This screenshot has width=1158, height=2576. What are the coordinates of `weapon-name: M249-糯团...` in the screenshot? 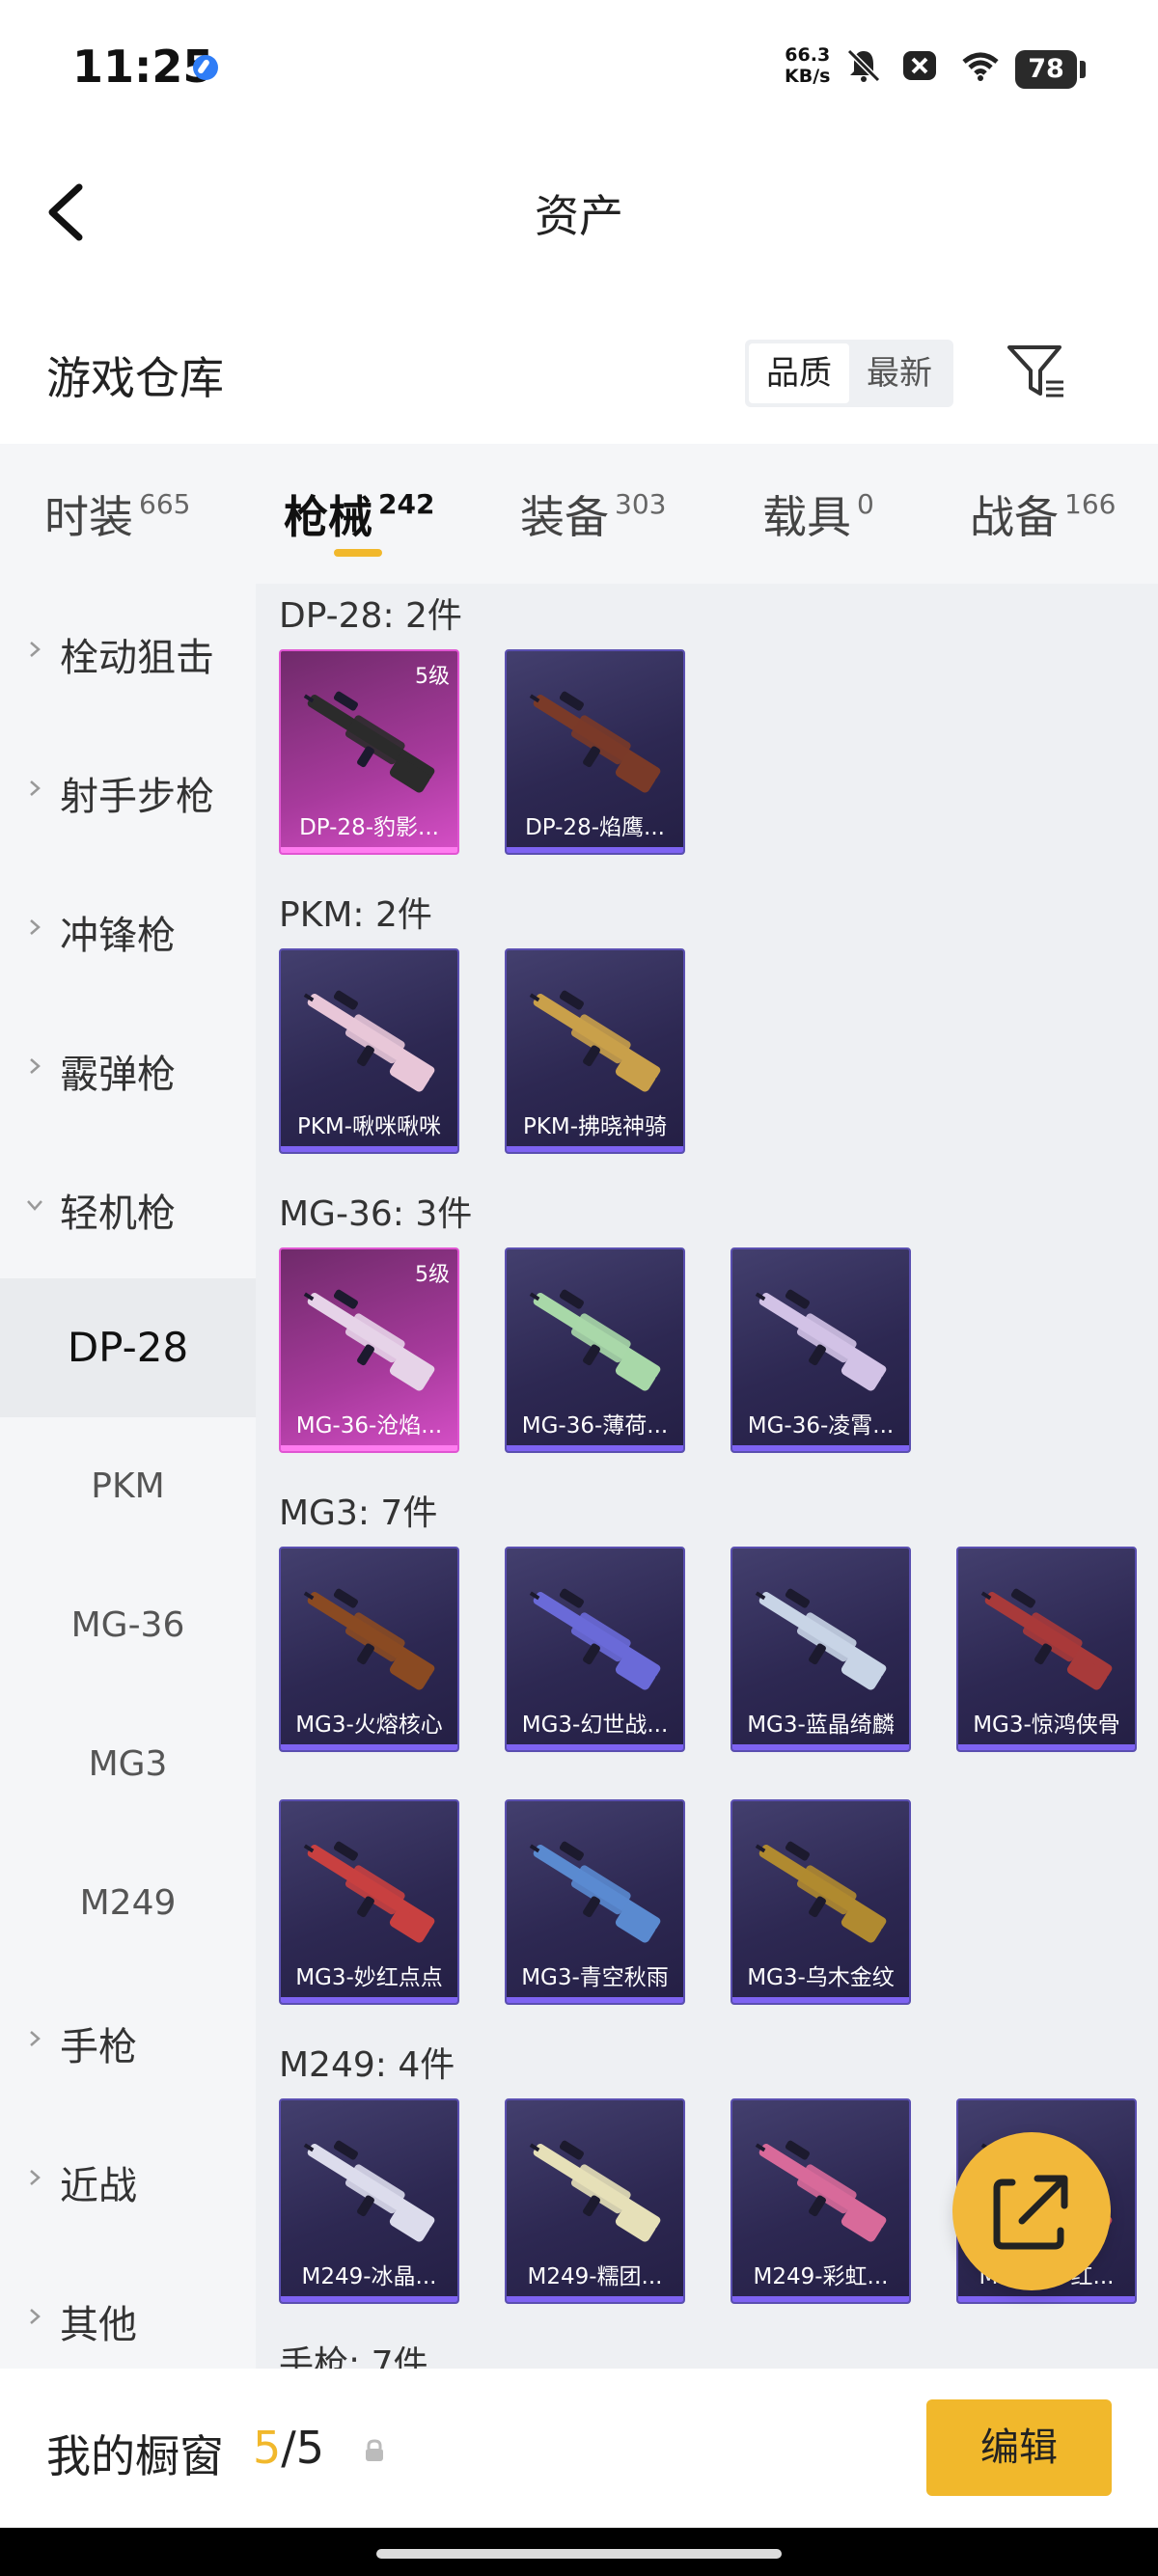 It's located at (595, 2277).